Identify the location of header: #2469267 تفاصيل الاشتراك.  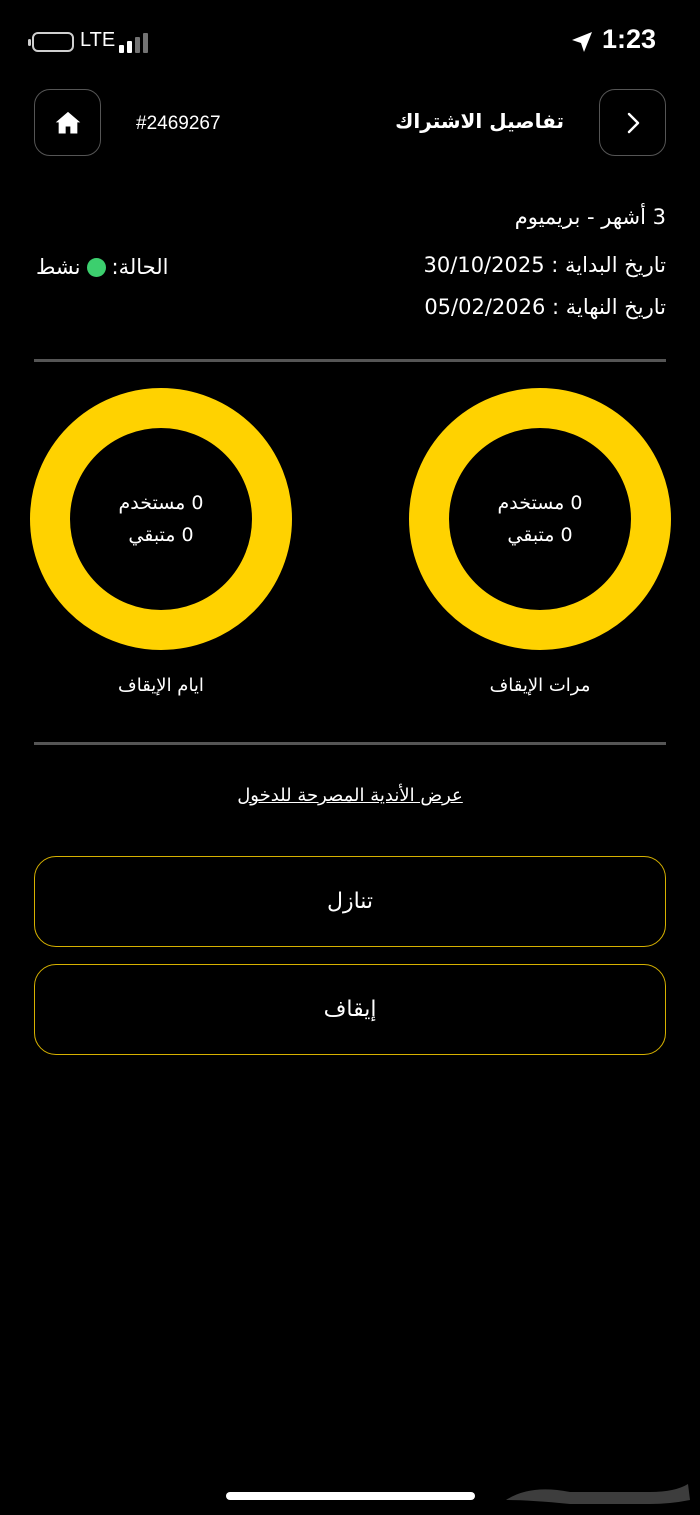
(350, 124).